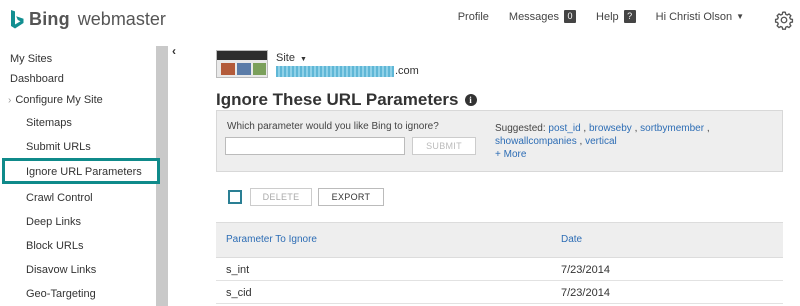 The image size is (800, 306). What do you see at coordinates (53, 222) in the screenshot?
I see `sidebar-item-deep-links: Deep Links` at bounding box center [53, 222].